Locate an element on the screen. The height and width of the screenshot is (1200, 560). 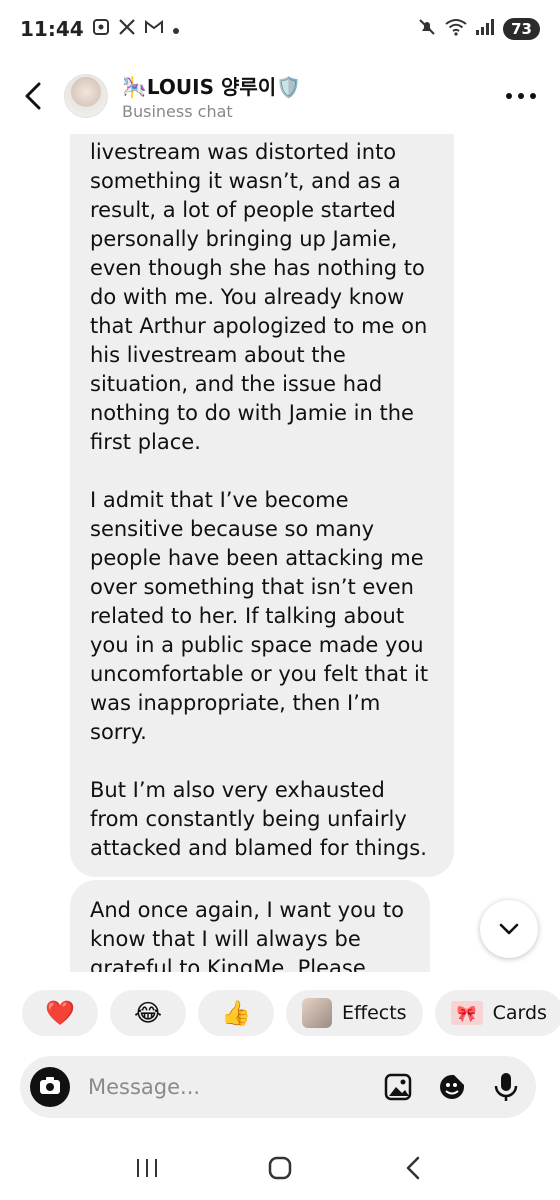
more-options-button is located at coordinates (521, 96).